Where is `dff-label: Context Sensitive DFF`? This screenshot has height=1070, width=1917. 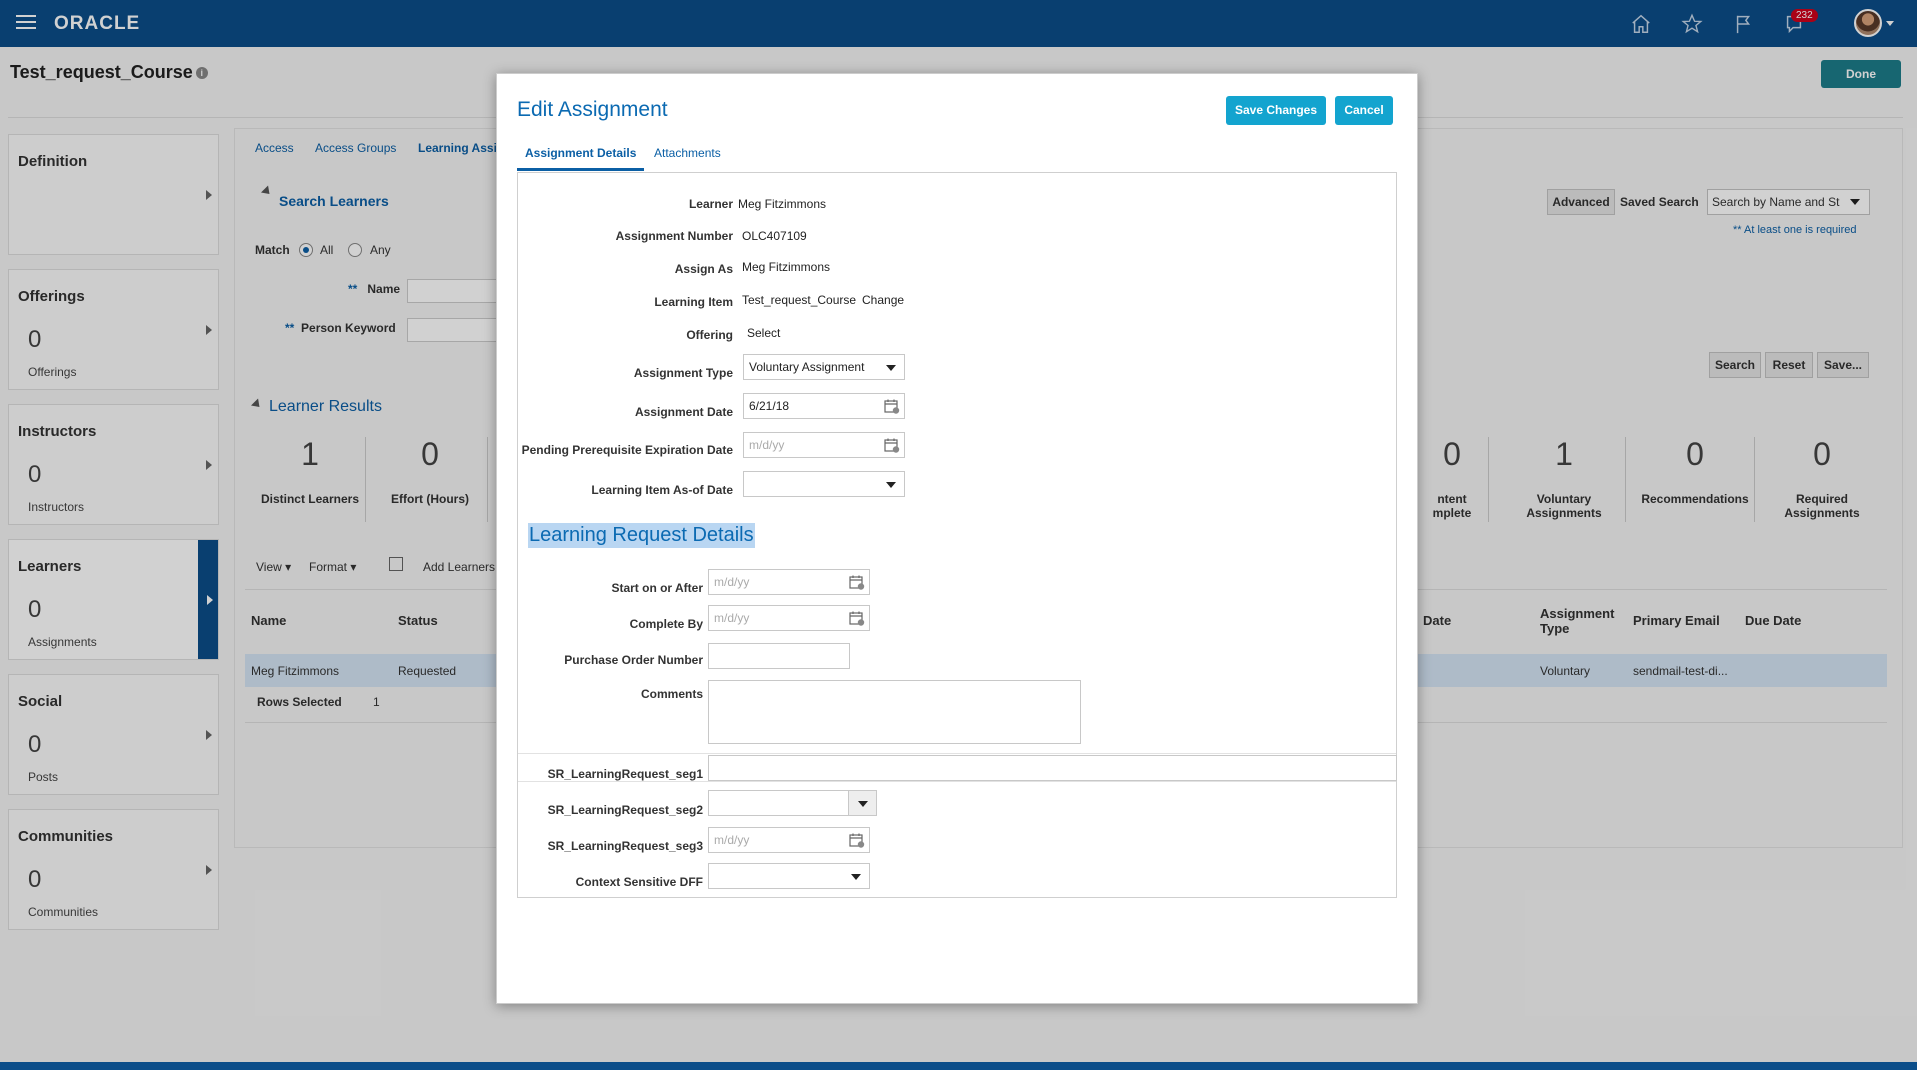
dff-label: Context Sensitive DFF is located at coordinates (639, 882).